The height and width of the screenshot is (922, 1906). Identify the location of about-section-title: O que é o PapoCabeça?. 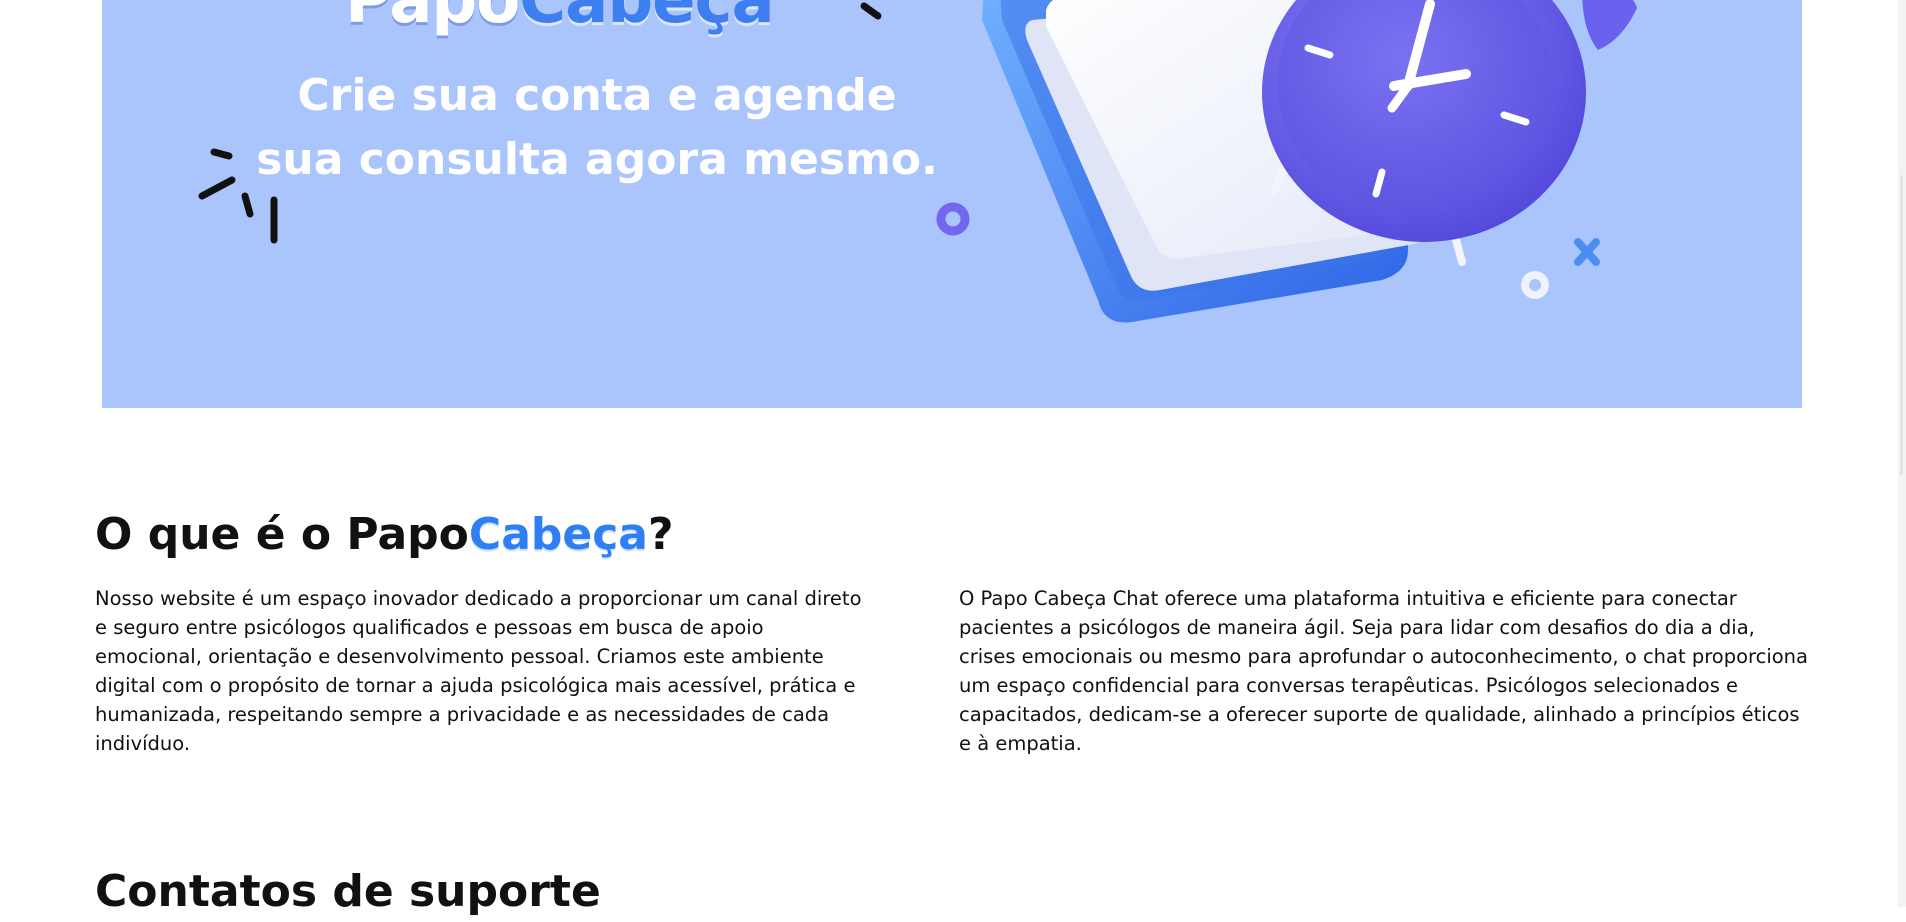
(384, 535).